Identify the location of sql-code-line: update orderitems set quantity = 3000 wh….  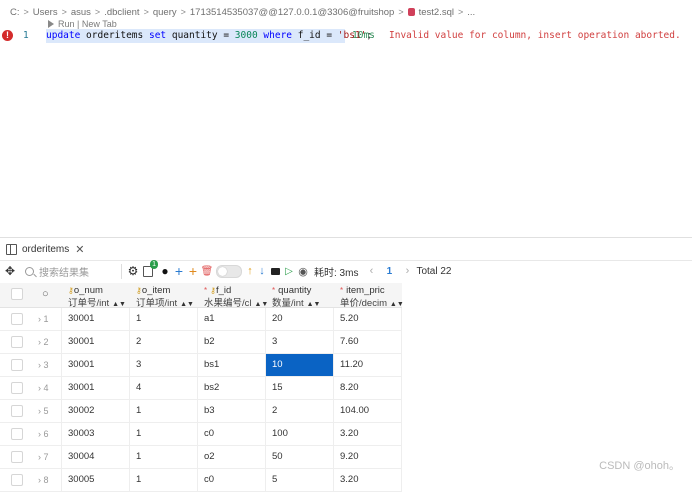
(209, 36).